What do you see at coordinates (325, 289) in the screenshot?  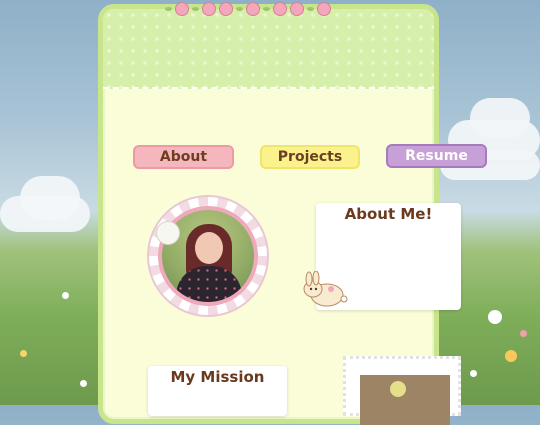 I see `bunny-sticker-icon` at bounding box center [325, 289].